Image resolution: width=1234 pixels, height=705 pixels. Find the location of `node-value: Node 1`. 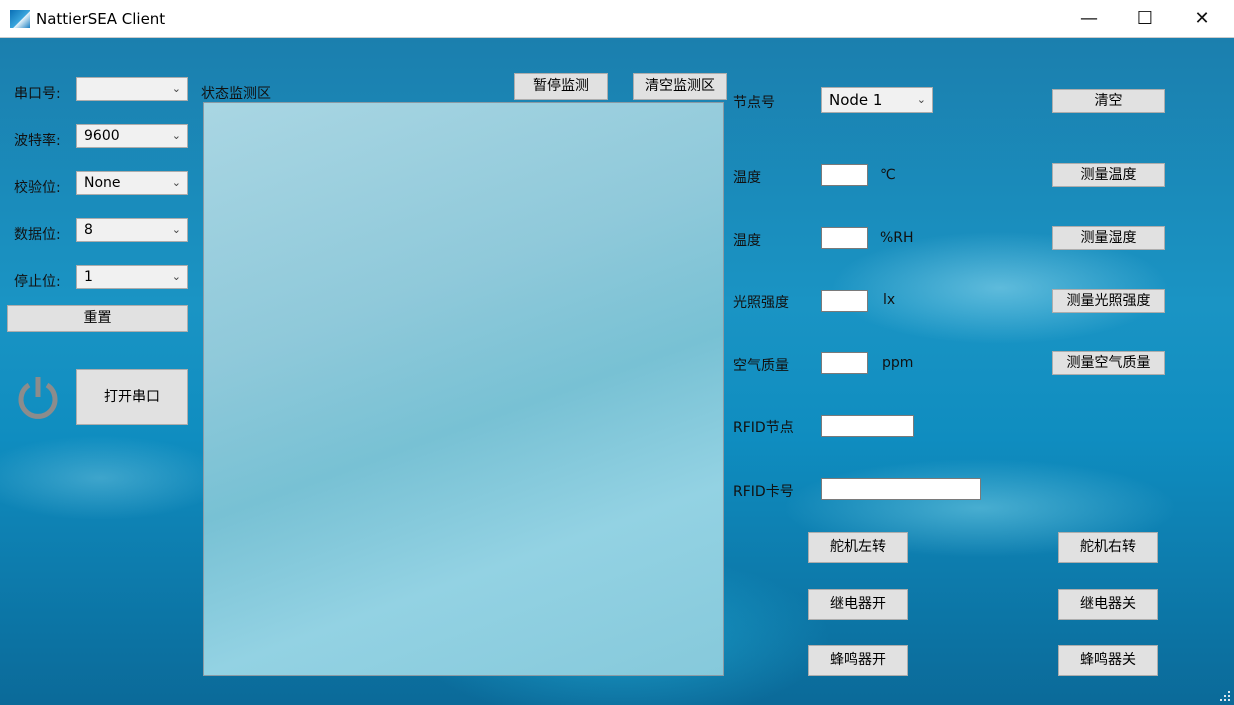

node-value: Node 1 is located at coordinates (856, 100).